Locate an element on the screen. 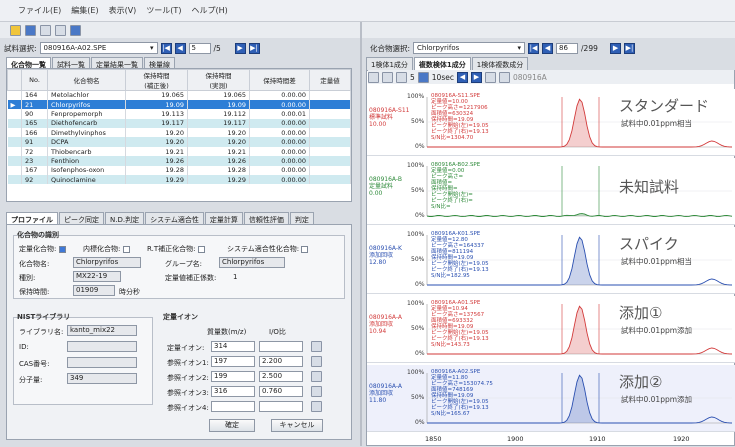 The height and width of the screenshot is (447, 735). table-cell: 19.21 is located at coordinates (218, 151).